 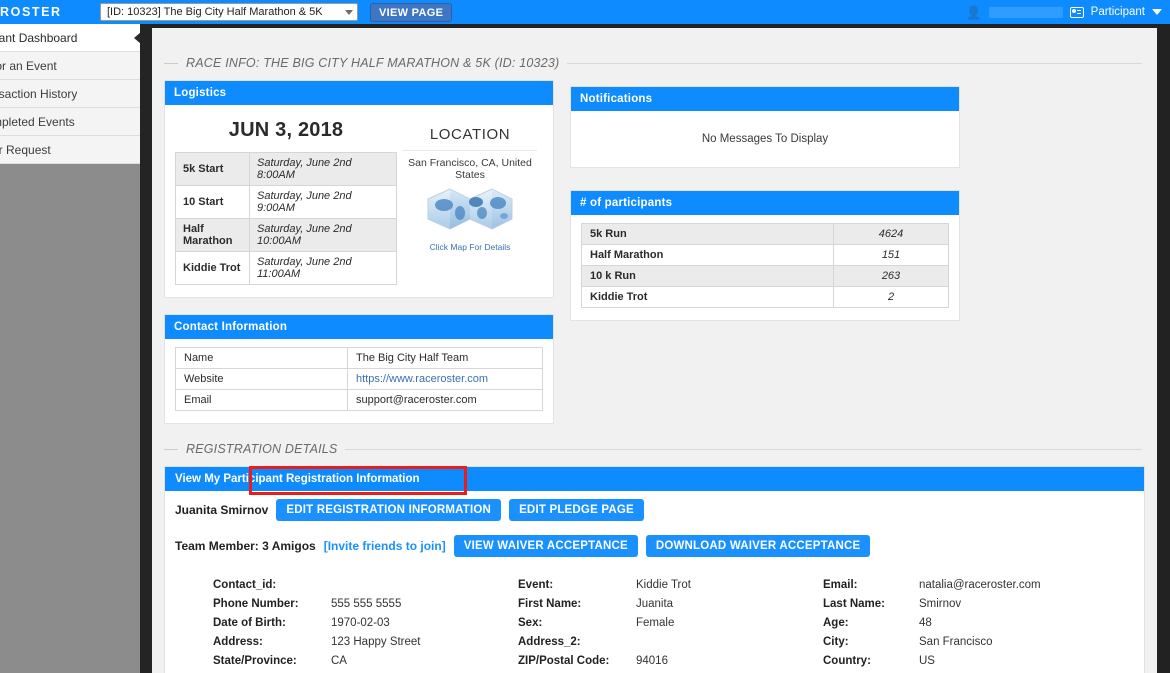 What do you see at coordinates (663, 585) in the screenshot?
I see `detail-value: Kiddie Trot` at bounding box center [663, 585].